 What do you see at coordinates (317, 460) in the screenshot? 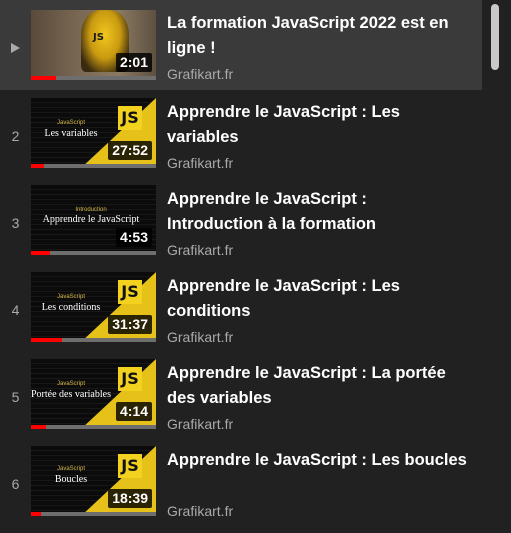
I see `video-title: Apprendre le JavaScript : Les boucles` at bounding box center [317, 460].